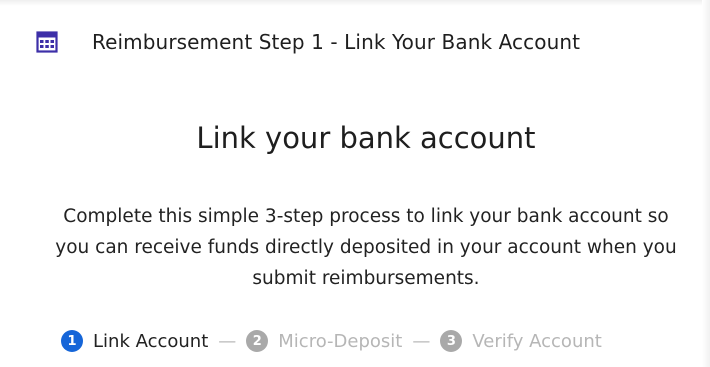 The height and width of the screenshot is (367, 710). I want to click on step-link-account: 1 Link Account, so click(134, 341).